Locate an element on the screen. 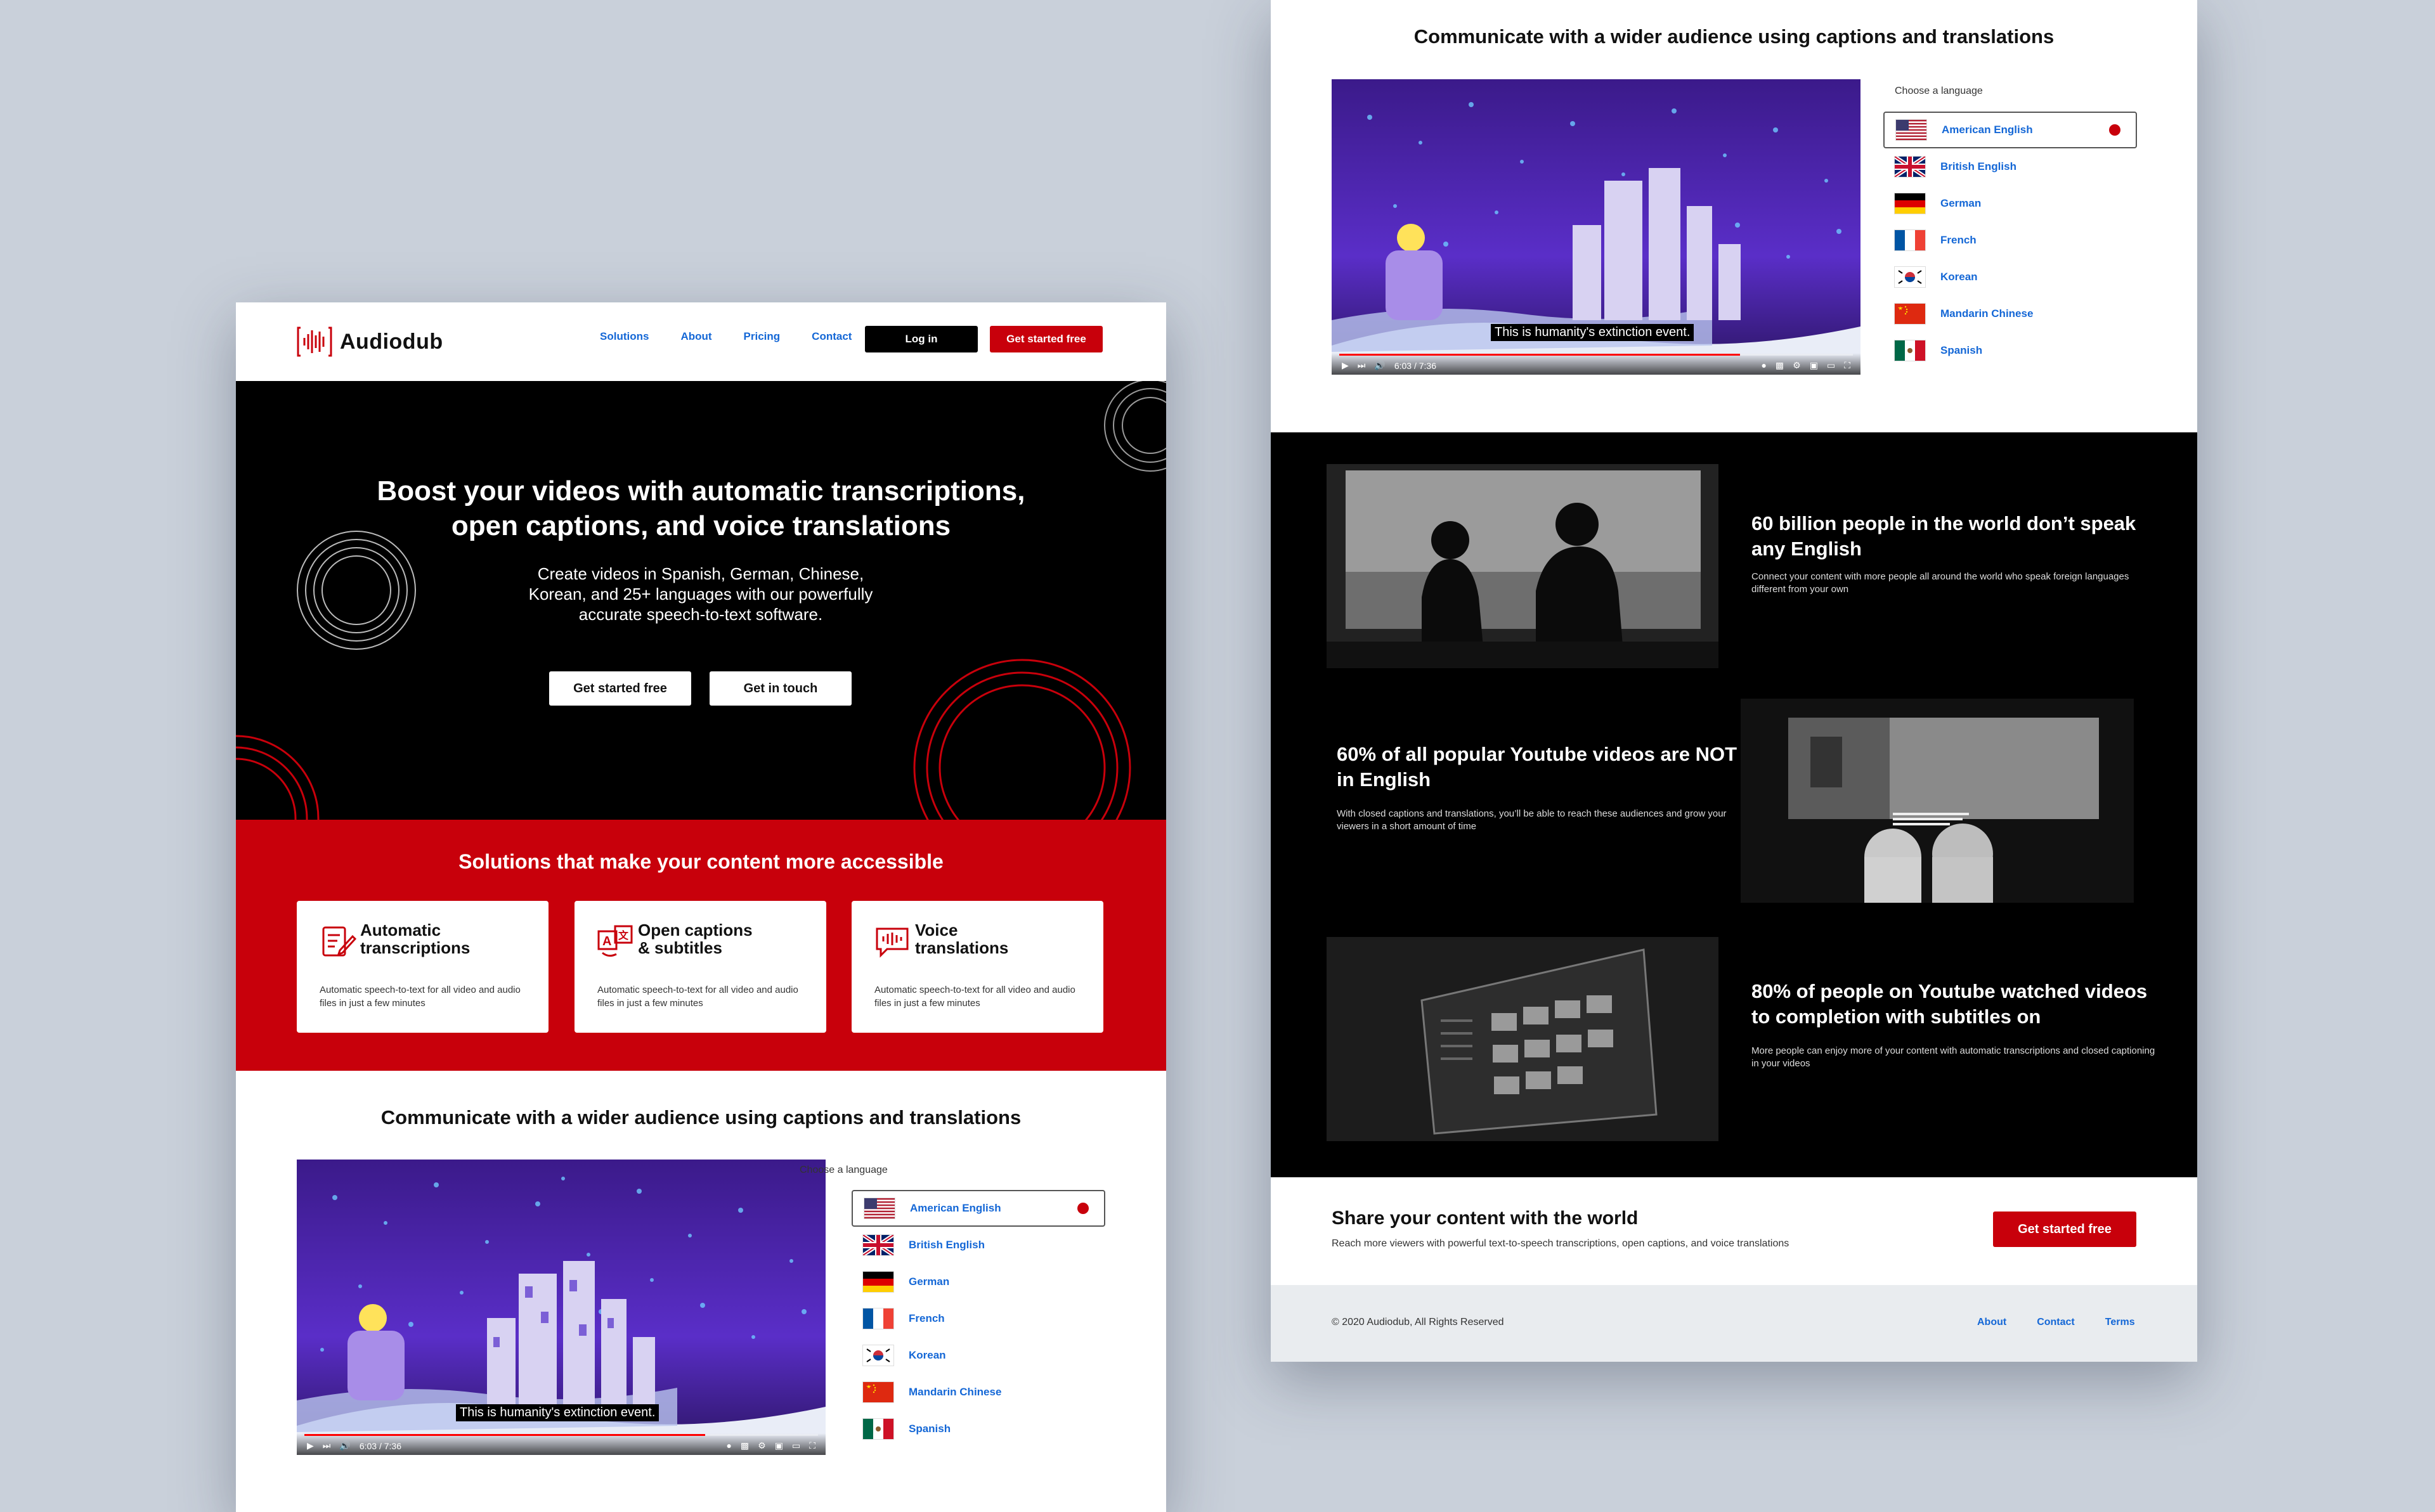  card-title-line: Automatic is located at coordinates (400, 930).